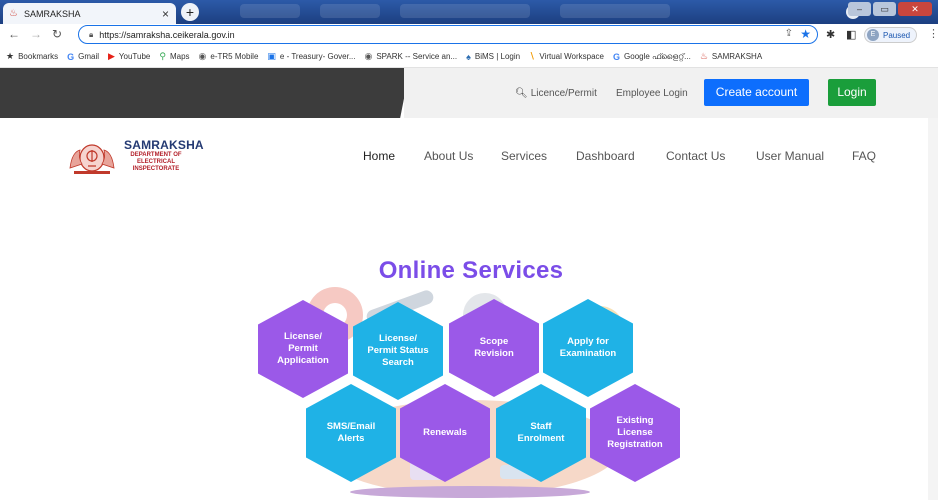  I want to click on login-button: Login, so click(852, 92).